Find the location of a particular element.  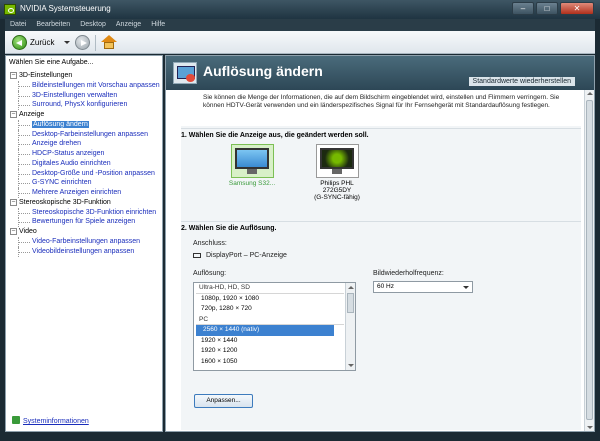

tree-item: 3D-Einstellungen verwalten is located at coordinates (85, 95).